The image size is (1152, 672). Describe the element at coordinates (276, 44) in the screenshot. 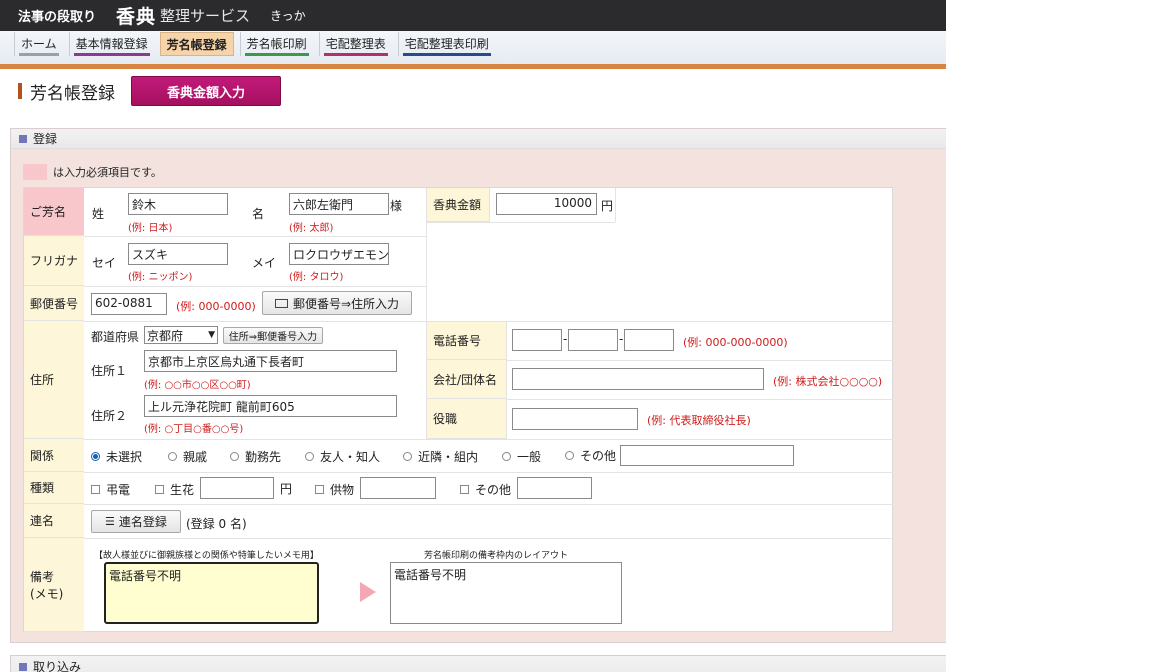

I see `nav-guestbook-print: 芳名帳印刷` at that location.